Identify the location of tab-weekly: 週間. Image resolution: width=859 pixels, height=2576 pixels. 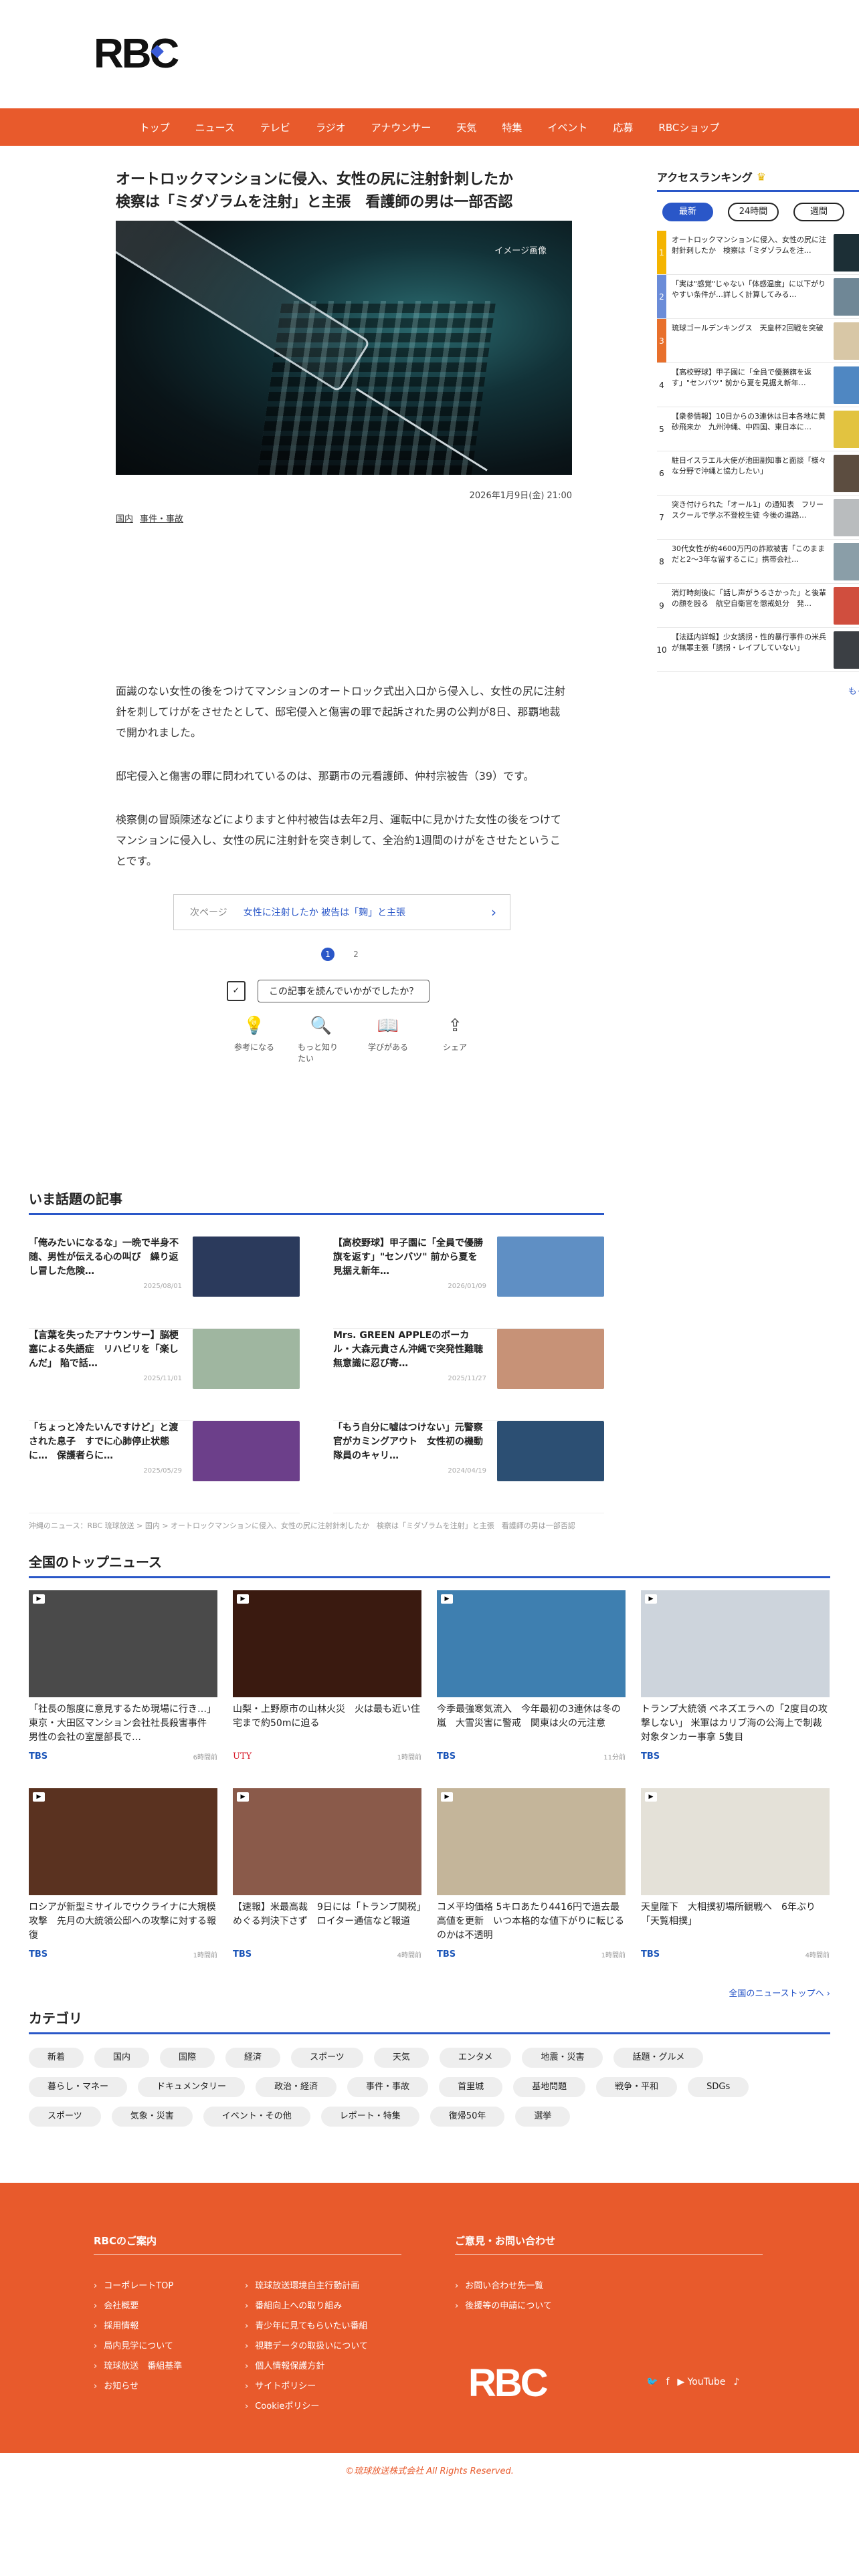
(818, 212).